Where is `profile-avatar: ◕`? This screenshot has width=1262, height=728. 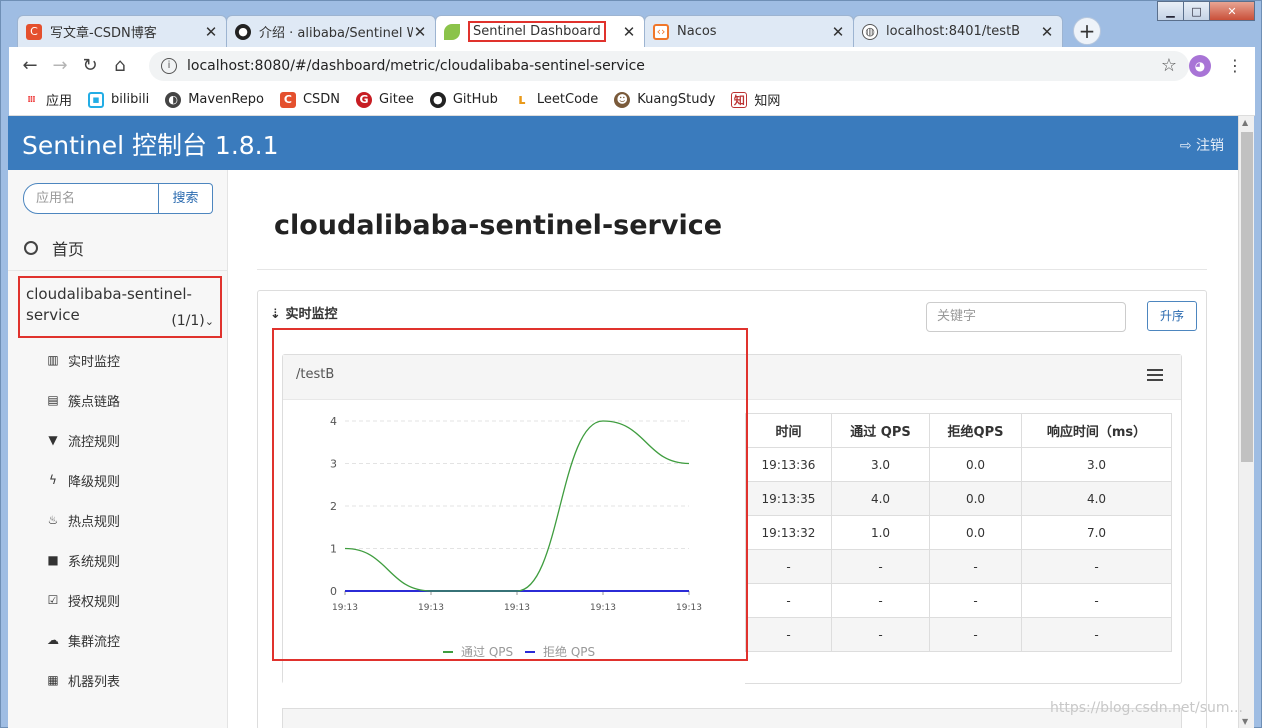
profile-avatar: ◕ is located at coordinates (1200, 65).